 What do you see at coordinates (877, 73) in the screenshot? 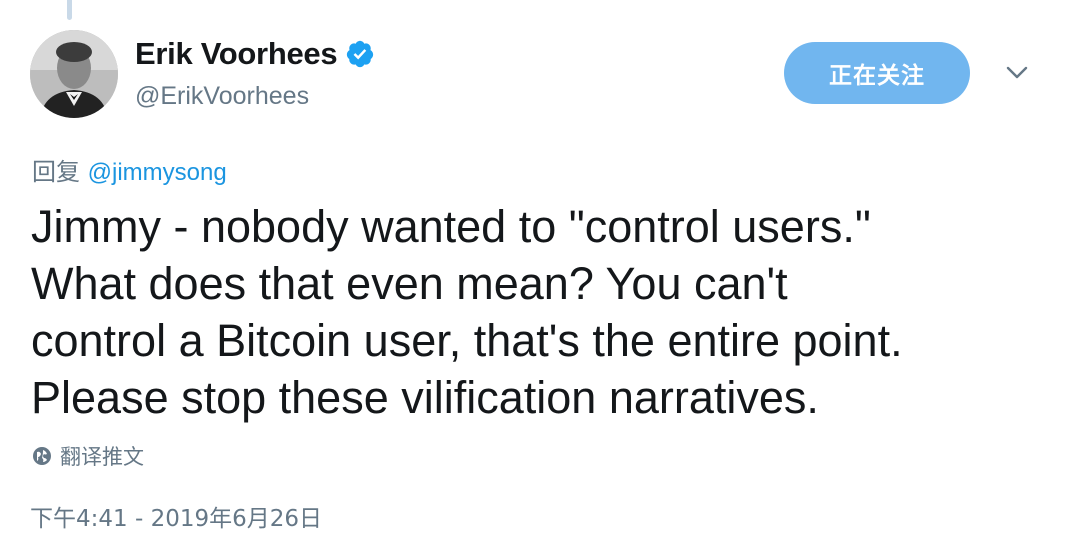
I see `following-button: 正在关注` at bounding box center [877, 73].